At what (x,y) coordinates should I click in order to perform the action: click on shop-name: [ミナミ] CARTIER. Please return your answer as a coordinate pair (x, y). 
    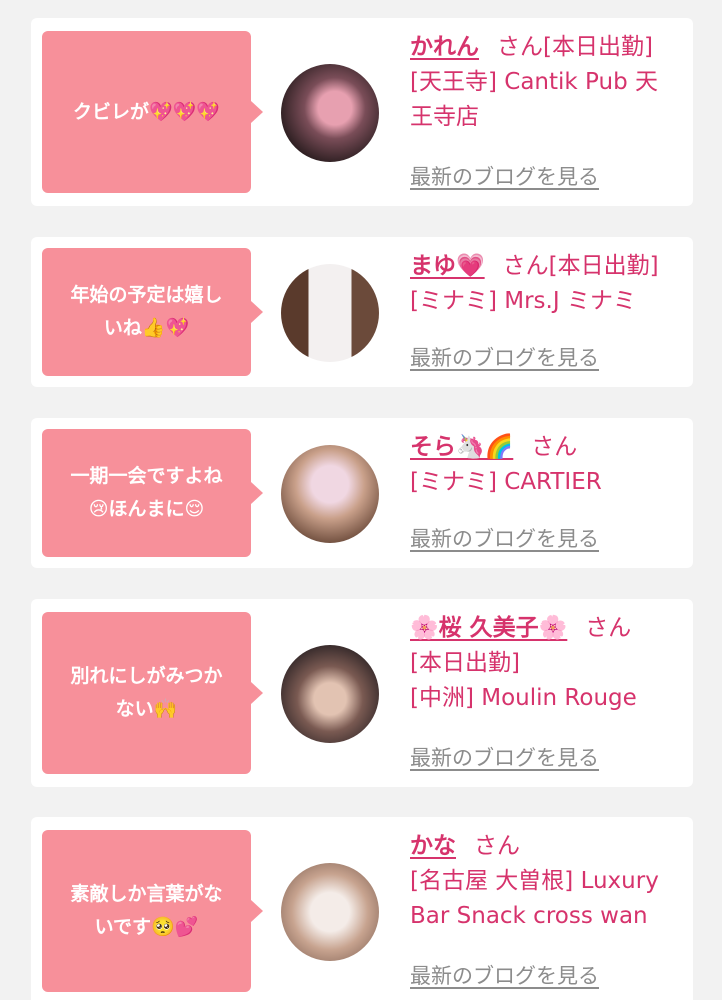
    Looking at the image, I should click on (506, 482).